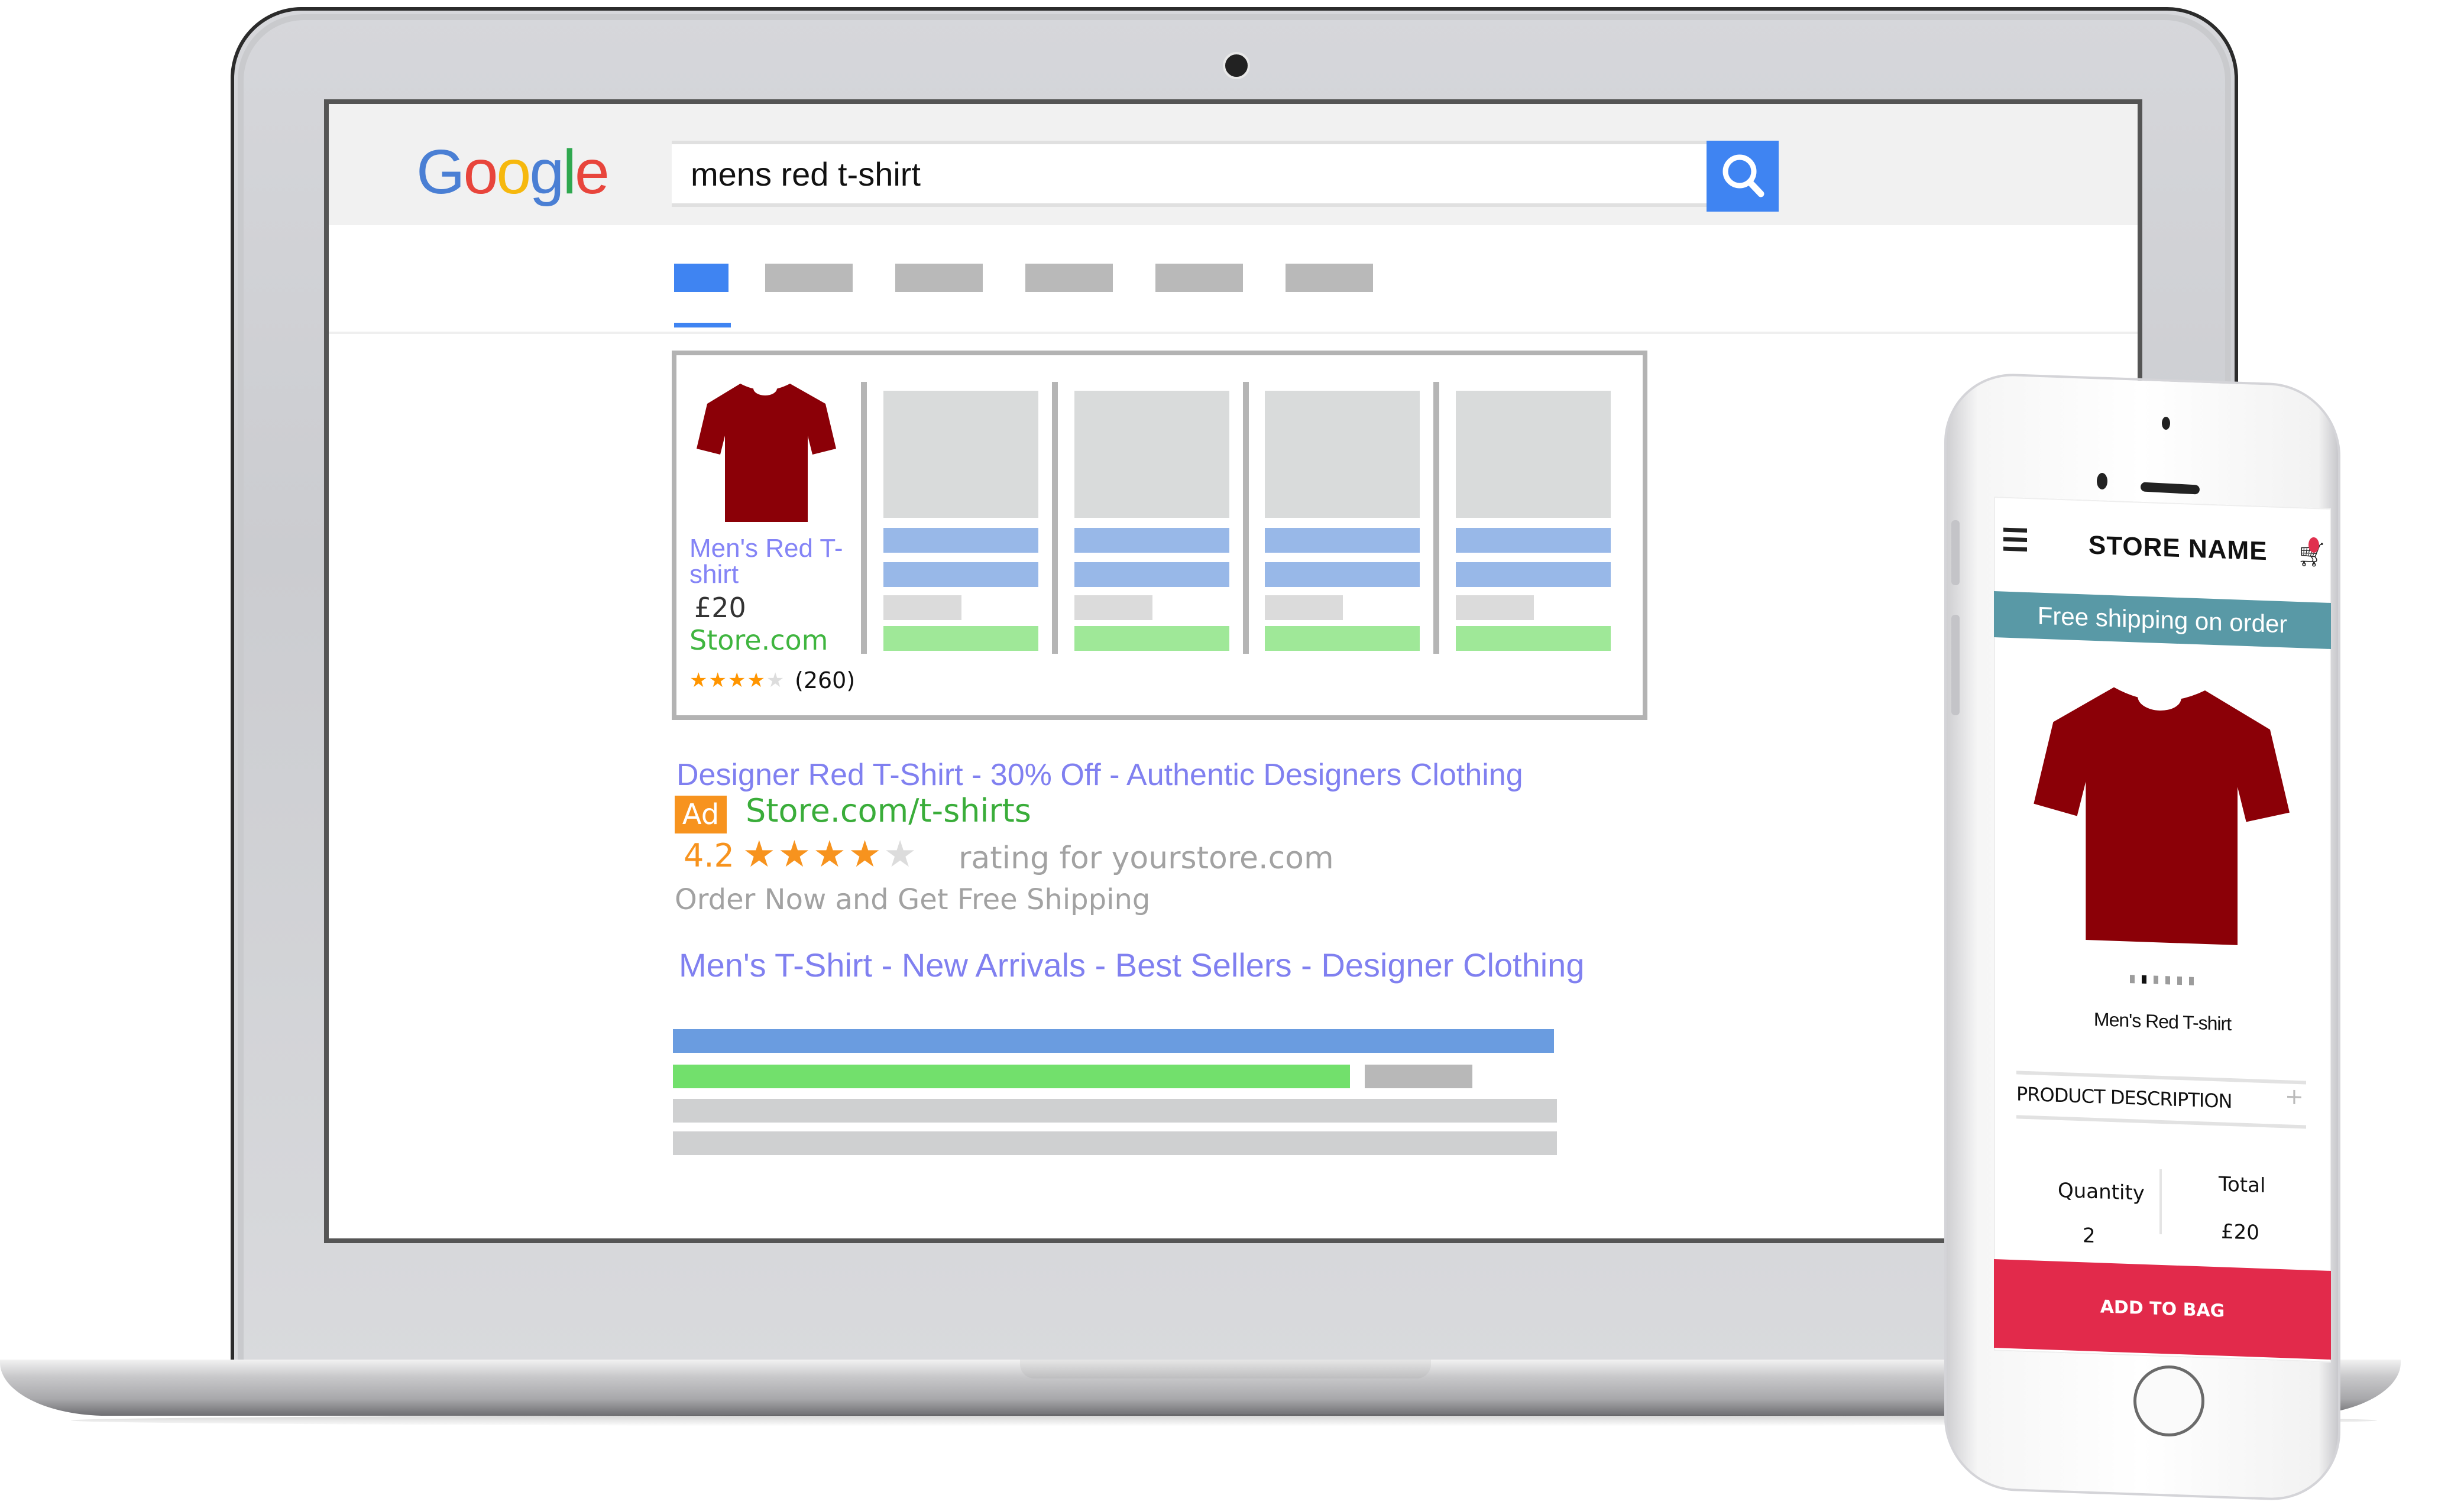  I want to click on active-tab-indicator, so click(702, 325).